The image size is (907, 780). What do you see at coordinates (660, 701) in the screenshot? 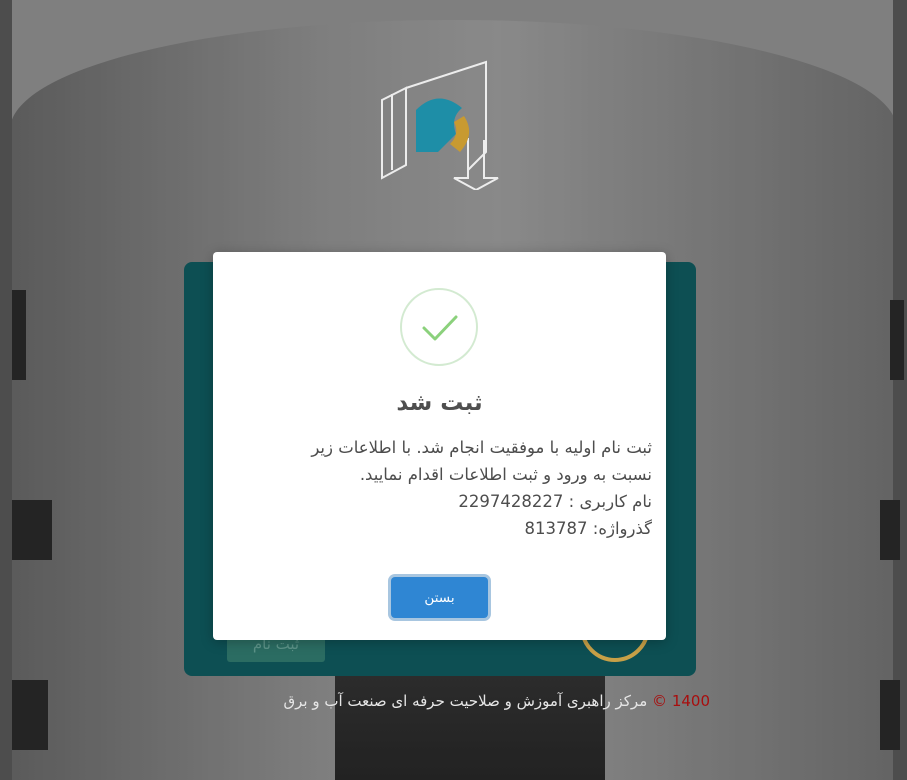
I see `copyright-icon: ©` at bounding box center [660, 701].